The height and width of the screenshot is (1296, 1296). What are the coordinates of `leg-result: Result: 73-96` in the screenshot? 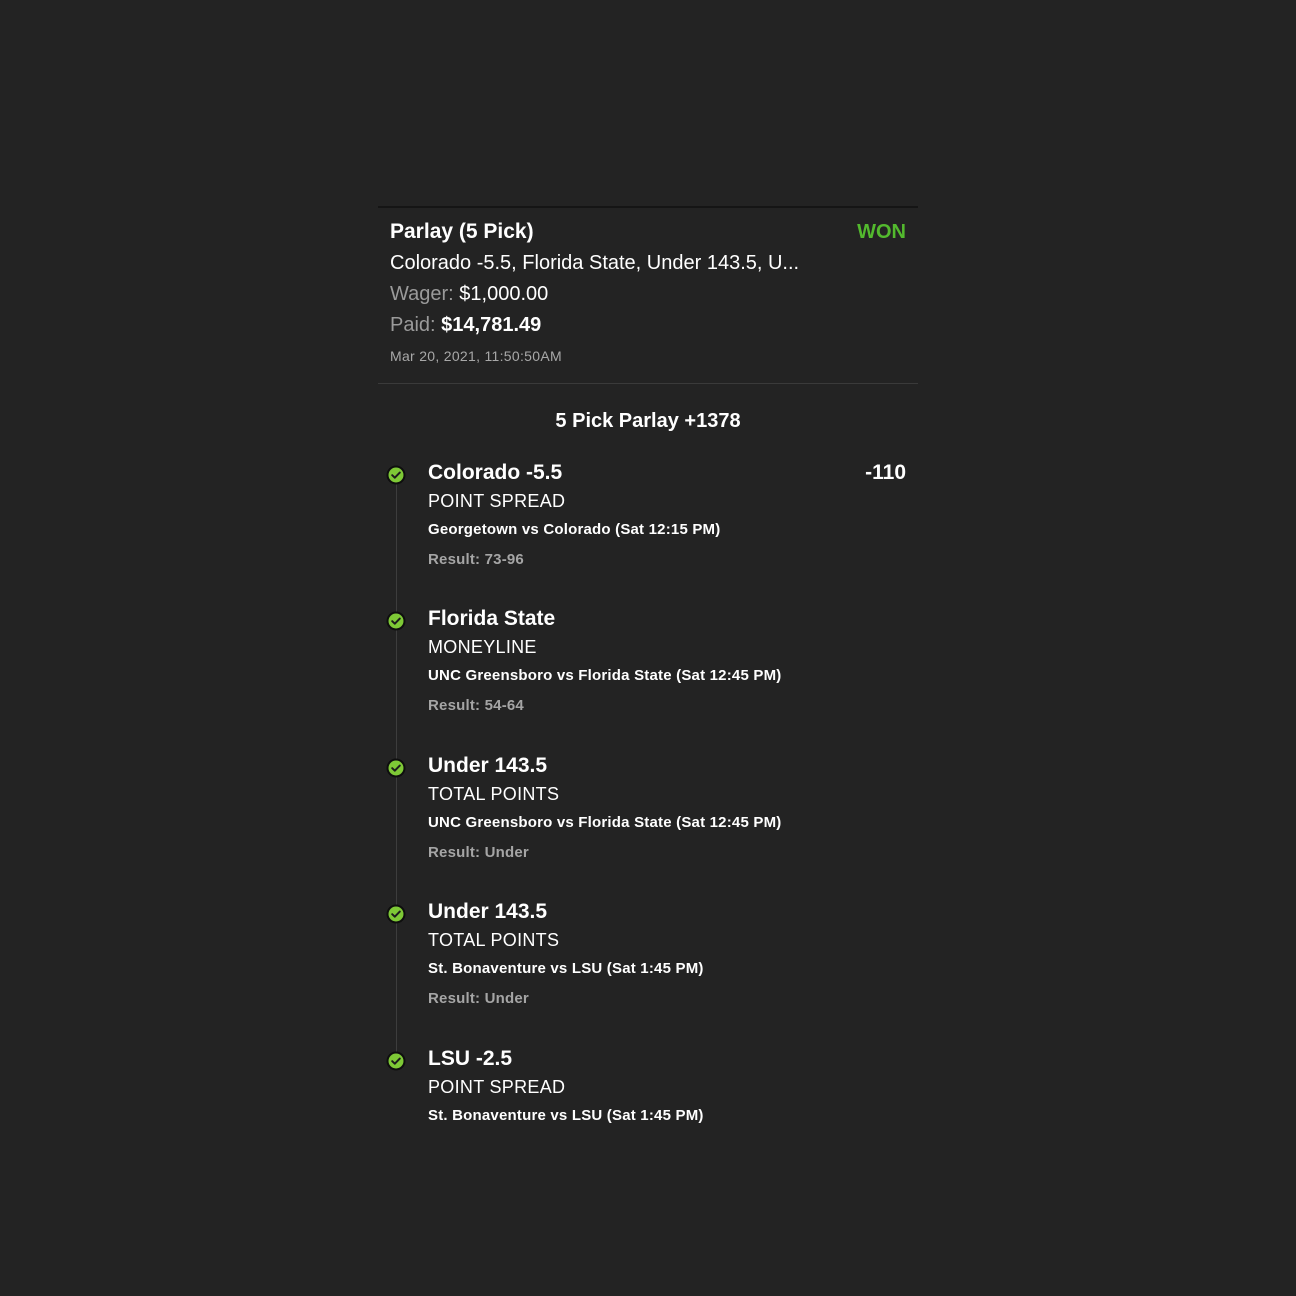 It's located at (476, 559).